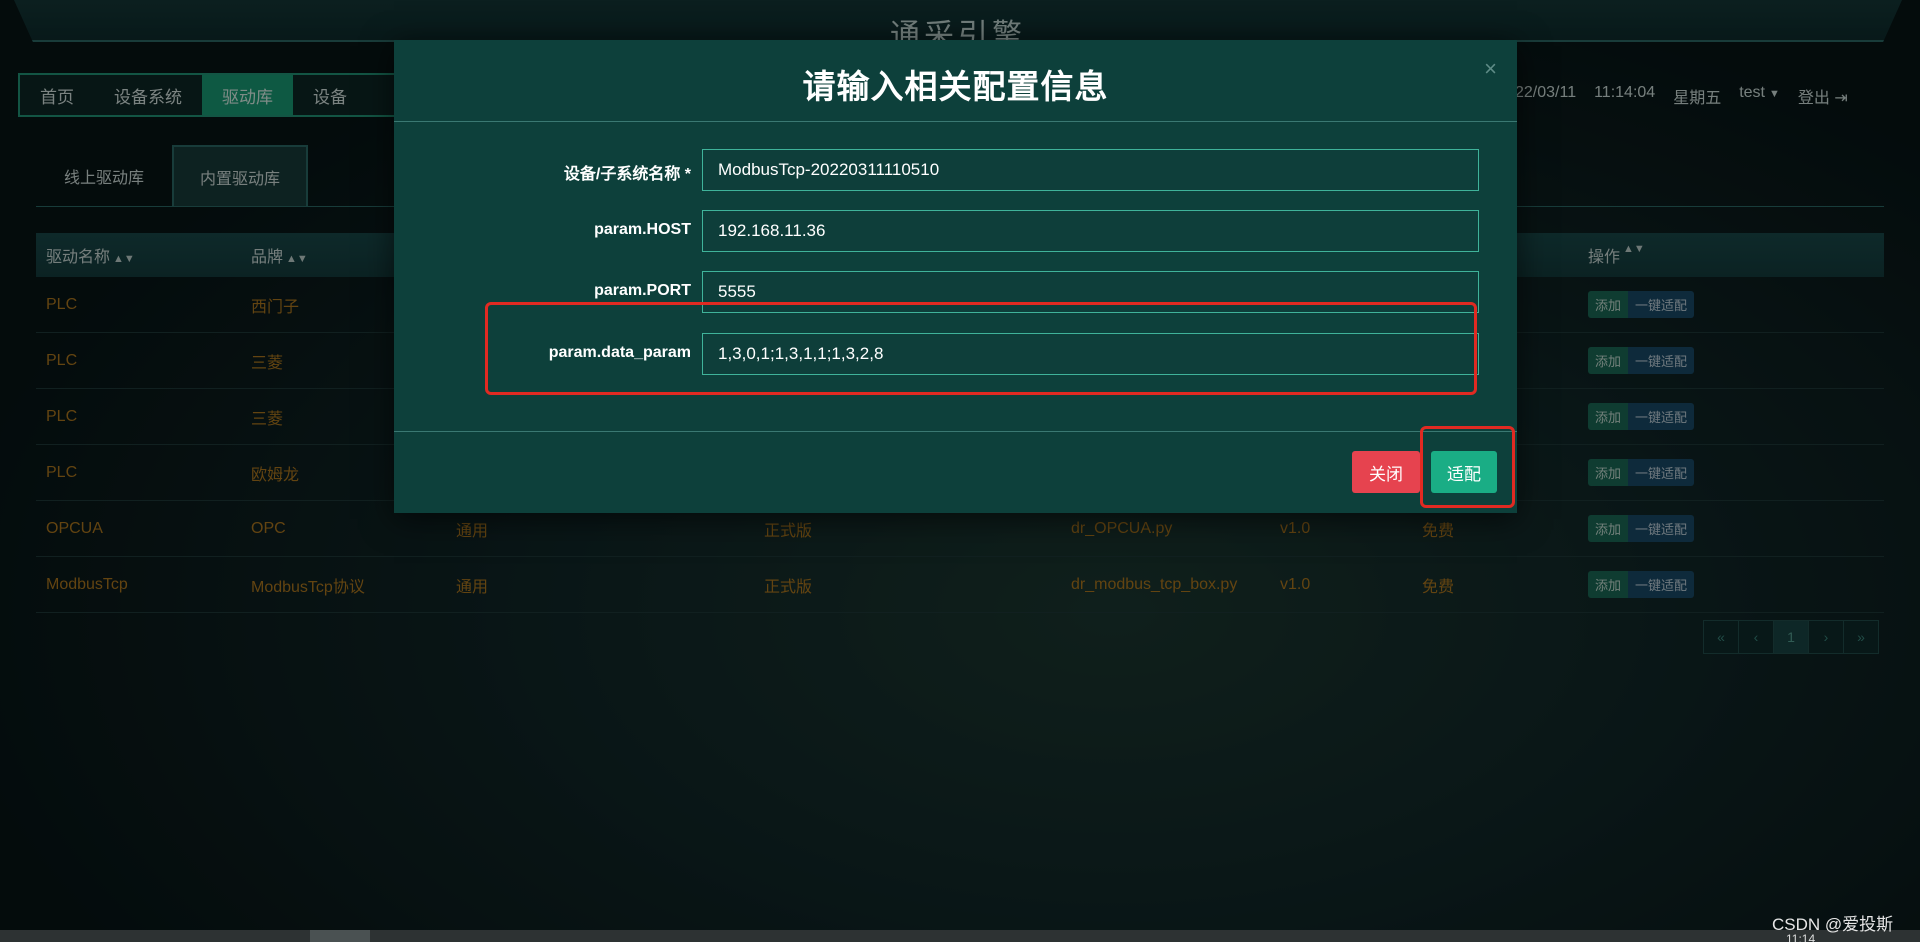 This screenshot has height=942, width=1920. I want to click on host-input, so click(1090, 231).